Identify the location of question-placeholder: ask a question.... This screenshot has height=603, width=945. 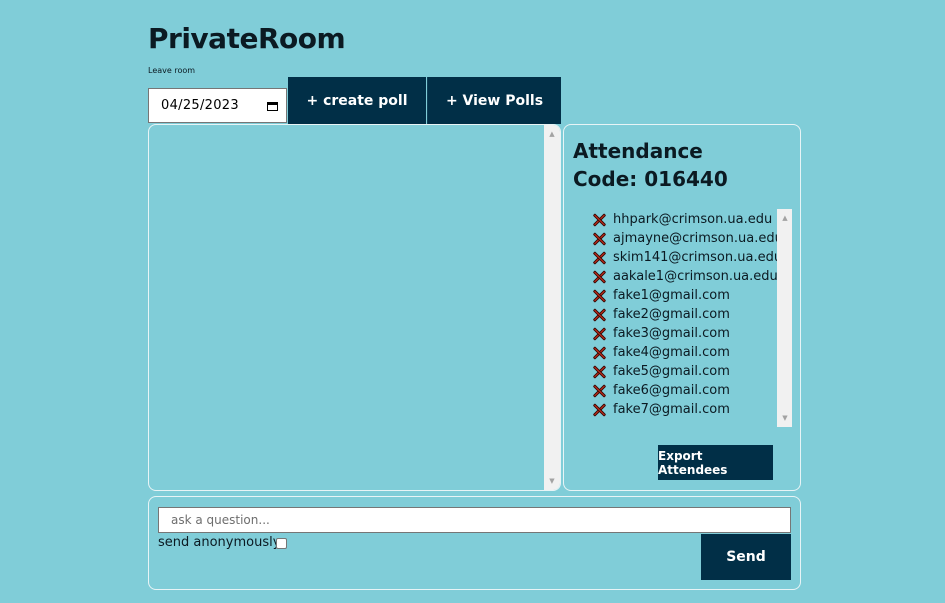
(220, 520).